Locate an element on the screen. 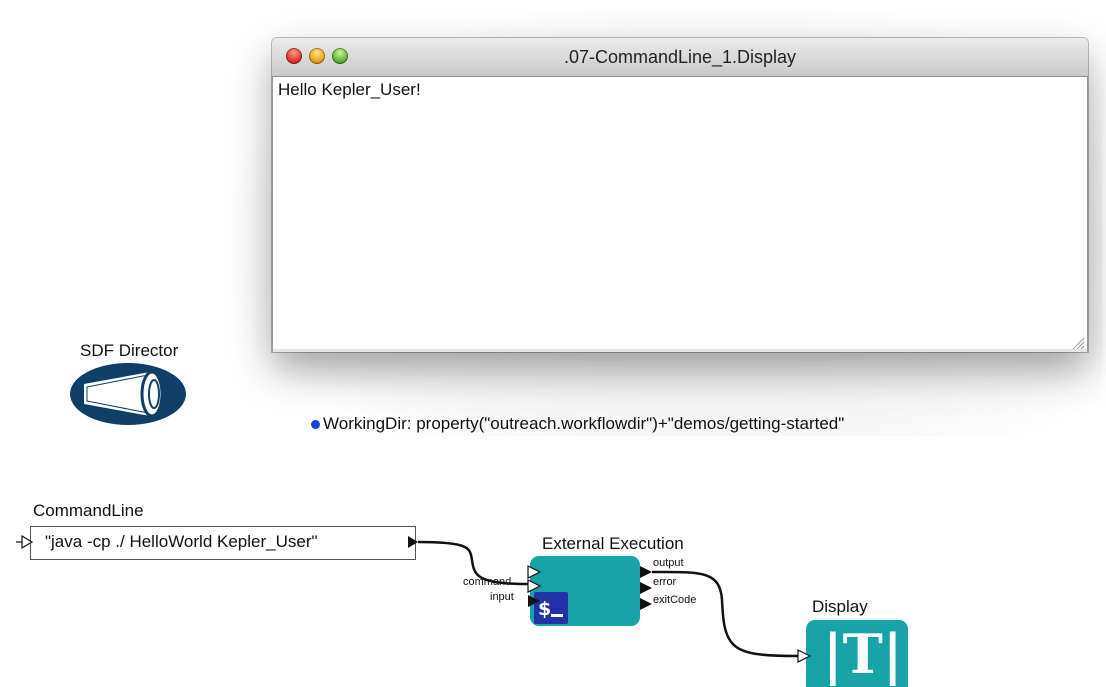 Image resolution: width=1106 pixels, height=687 pixels. commandline-value: "java -cp ./ HelloWorld Kepler_User" is located at coordinates (181, 541).